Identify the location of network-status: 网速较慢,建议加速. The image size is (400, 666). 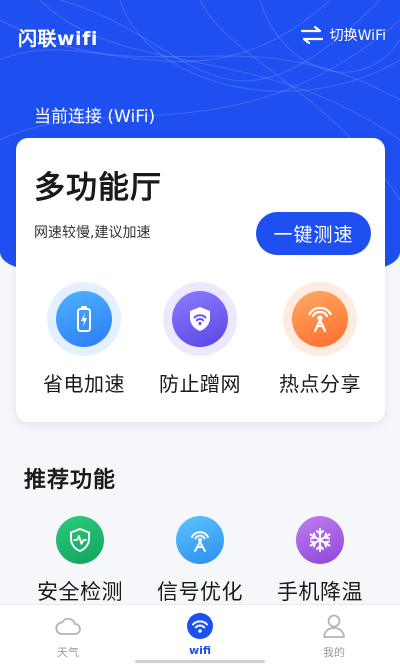
(92, 233).